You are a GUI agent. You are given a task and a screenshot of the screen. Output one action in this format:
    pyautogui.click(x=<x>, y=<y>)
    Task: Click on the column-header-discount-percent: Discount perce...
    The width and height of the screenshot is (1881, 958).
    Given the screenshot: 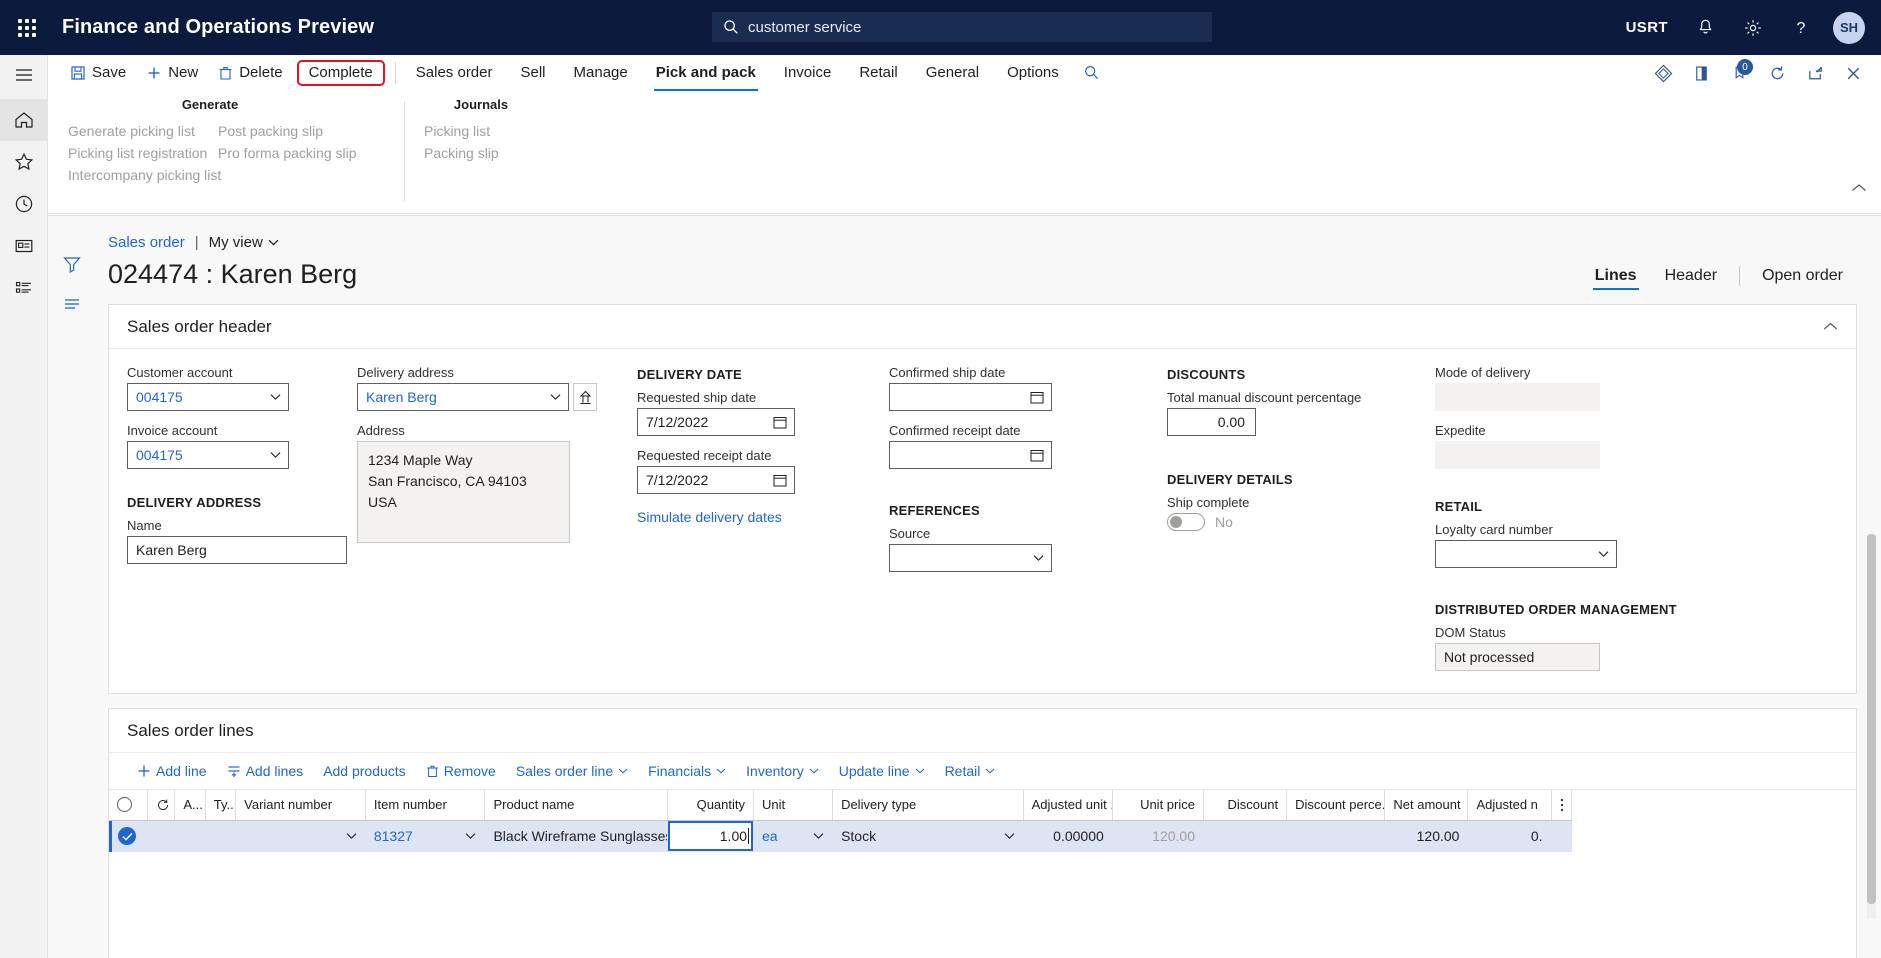 What is the action you would take?
    pyautogui.click(x=1336, y=805)
    